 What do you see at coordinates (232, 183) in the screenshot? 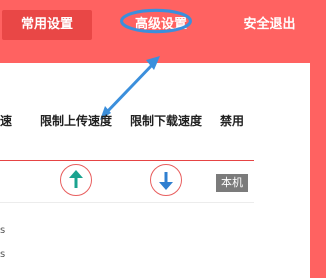
I see `local-device-badge: 本机` at bounding box center [232, 183].